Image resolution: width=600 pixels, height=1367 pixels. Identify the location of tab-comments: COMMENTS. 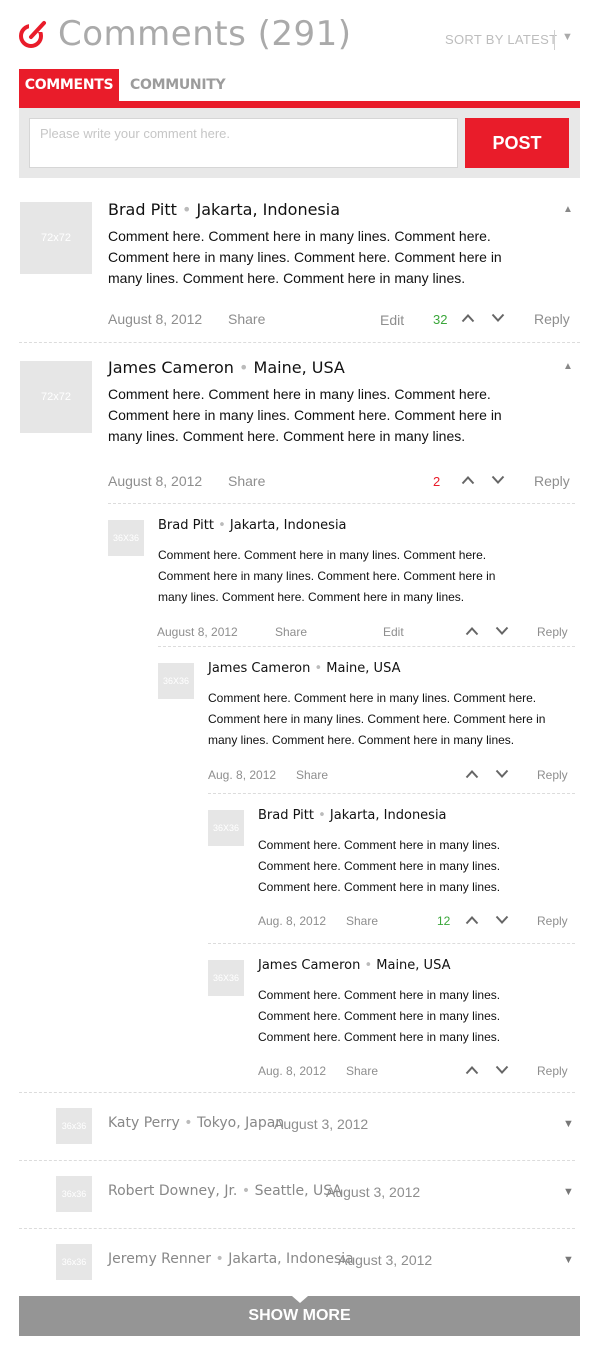
(69, 85).